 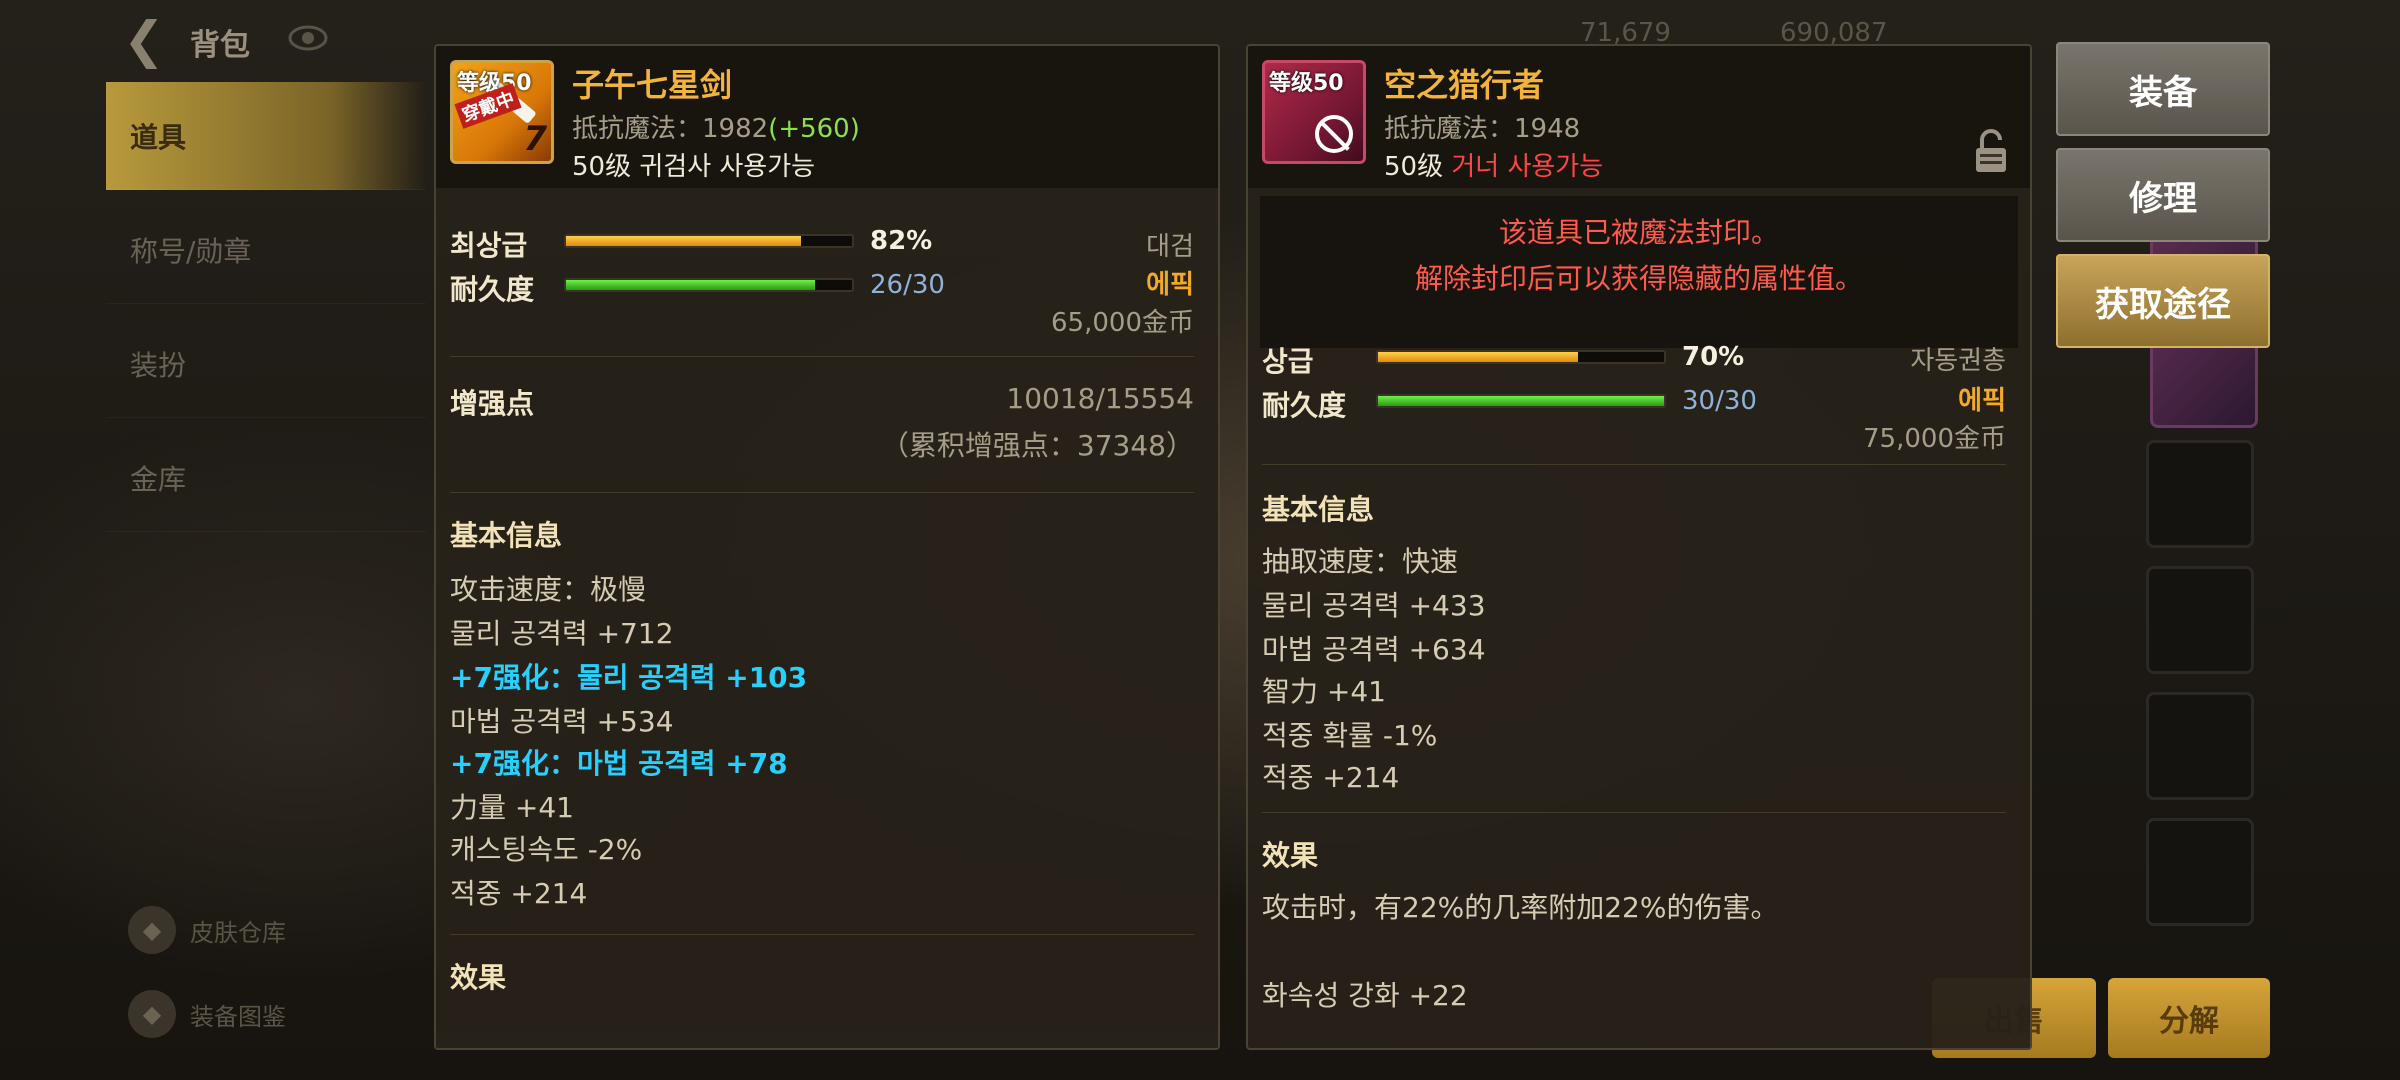 What do you see at coordinates (2163, 301) in the screenshot?
I see `obtain-source-button: 获取途径` at bounding box center [2163, 301].